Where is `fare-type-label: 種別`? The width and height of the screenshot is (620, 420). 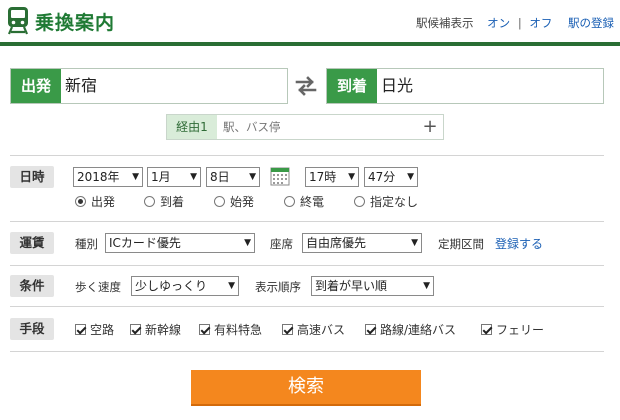
fare-type-label: 種別 is located at coordinates (86, 244).